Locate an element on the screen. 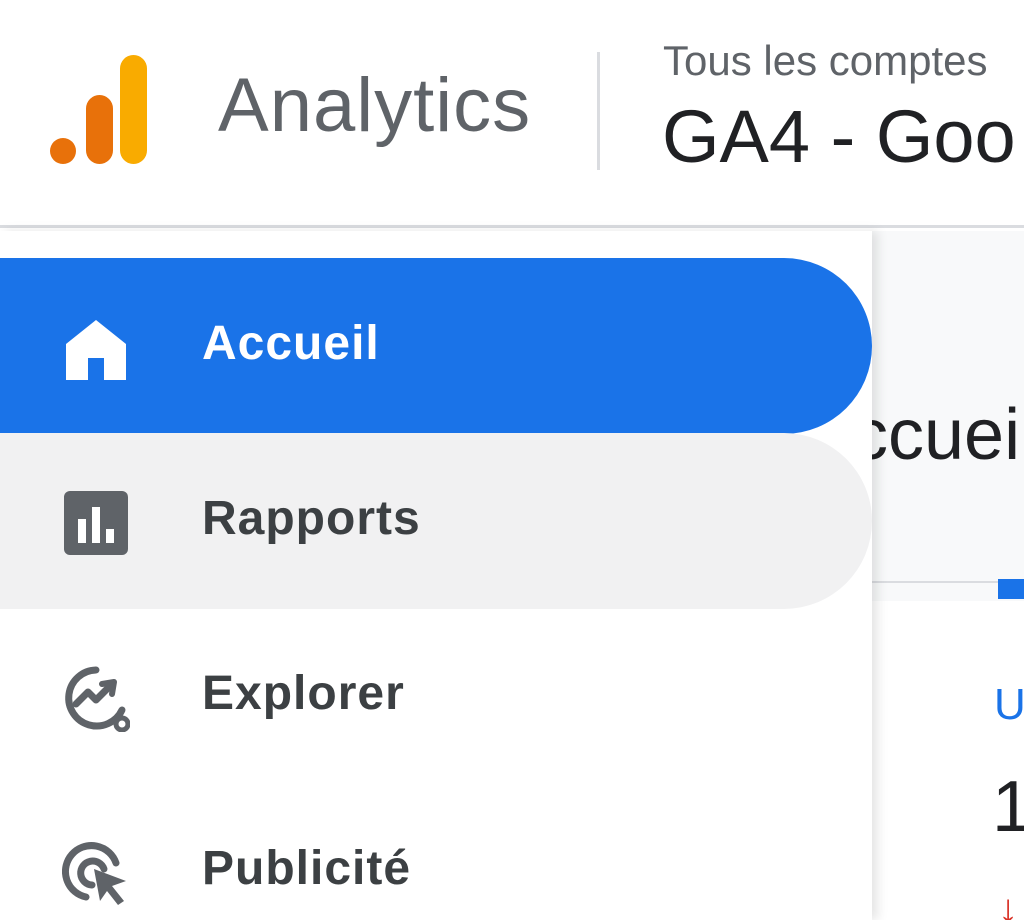 This screenshot has width=1024, height=920. analytics-logo-icon is located at coordinates (98, 110).